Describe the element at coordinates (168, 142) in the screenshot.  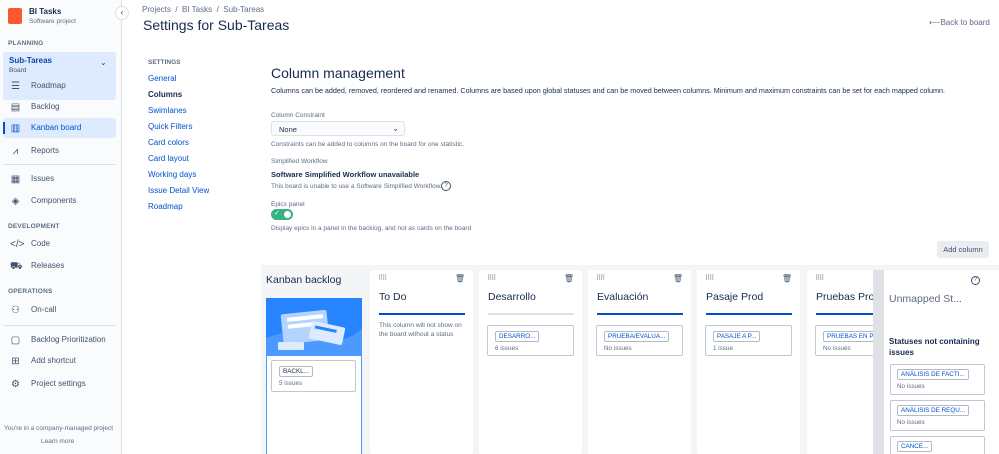
I see `settings-nav-card-colors: Card colors` at that location.